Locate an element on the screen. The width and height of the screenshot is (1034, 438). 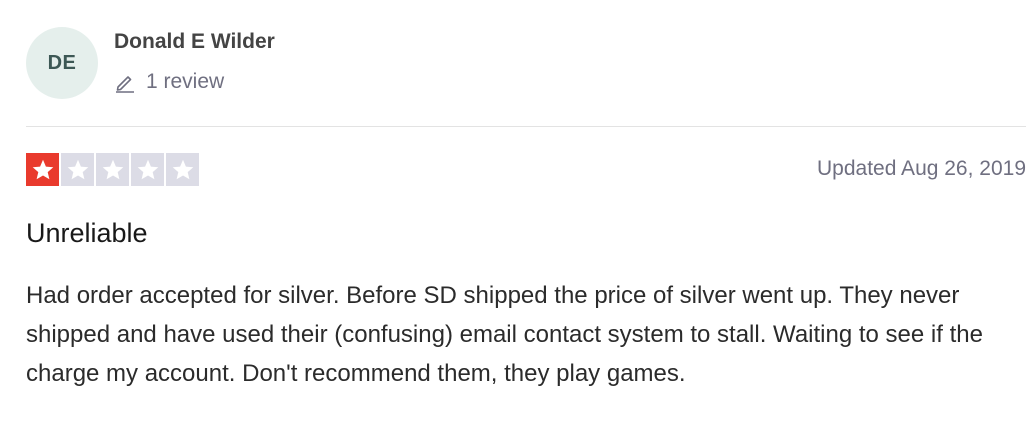
star-rating is located at coordinates (112, 169).